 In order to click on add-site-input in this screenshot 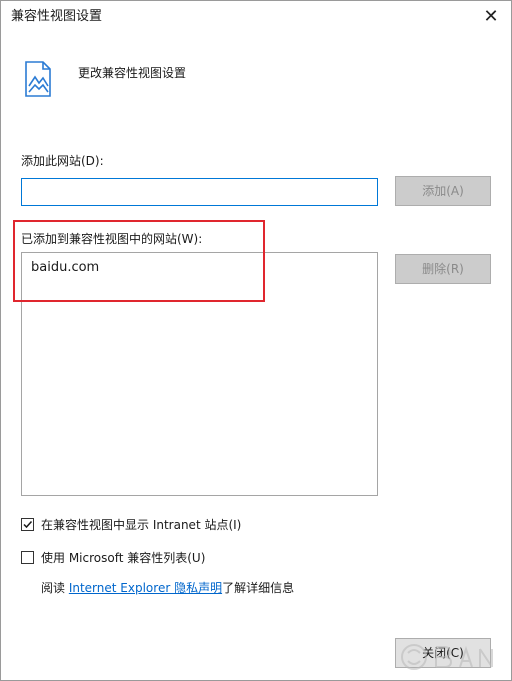, I will do `click(199, 192)`.